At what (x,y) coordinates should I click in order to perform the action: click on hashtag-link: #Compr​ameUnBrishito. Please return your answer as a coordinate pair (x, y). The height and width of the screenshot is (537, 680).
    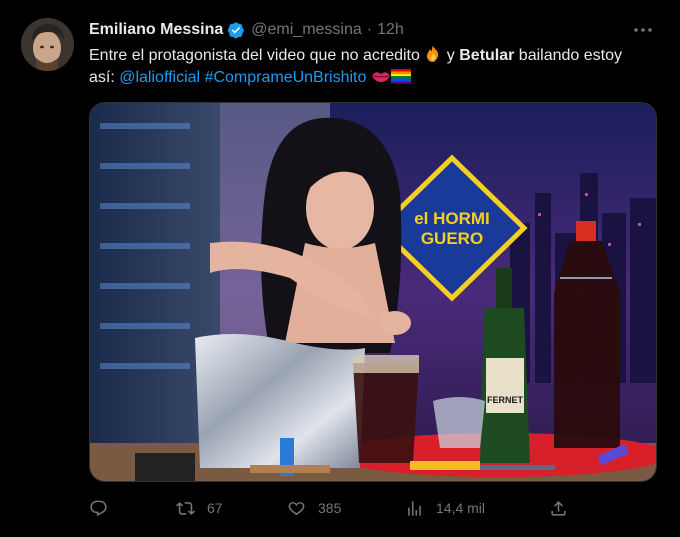
    Looking at the image, I should click on (286, 77).